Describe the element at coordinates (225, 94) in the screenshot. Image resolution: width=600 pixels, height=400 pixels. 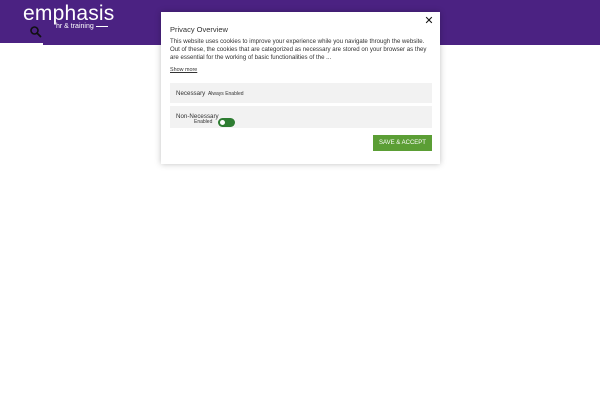
I see `category-necessary-status: Always Enabled` at that location.